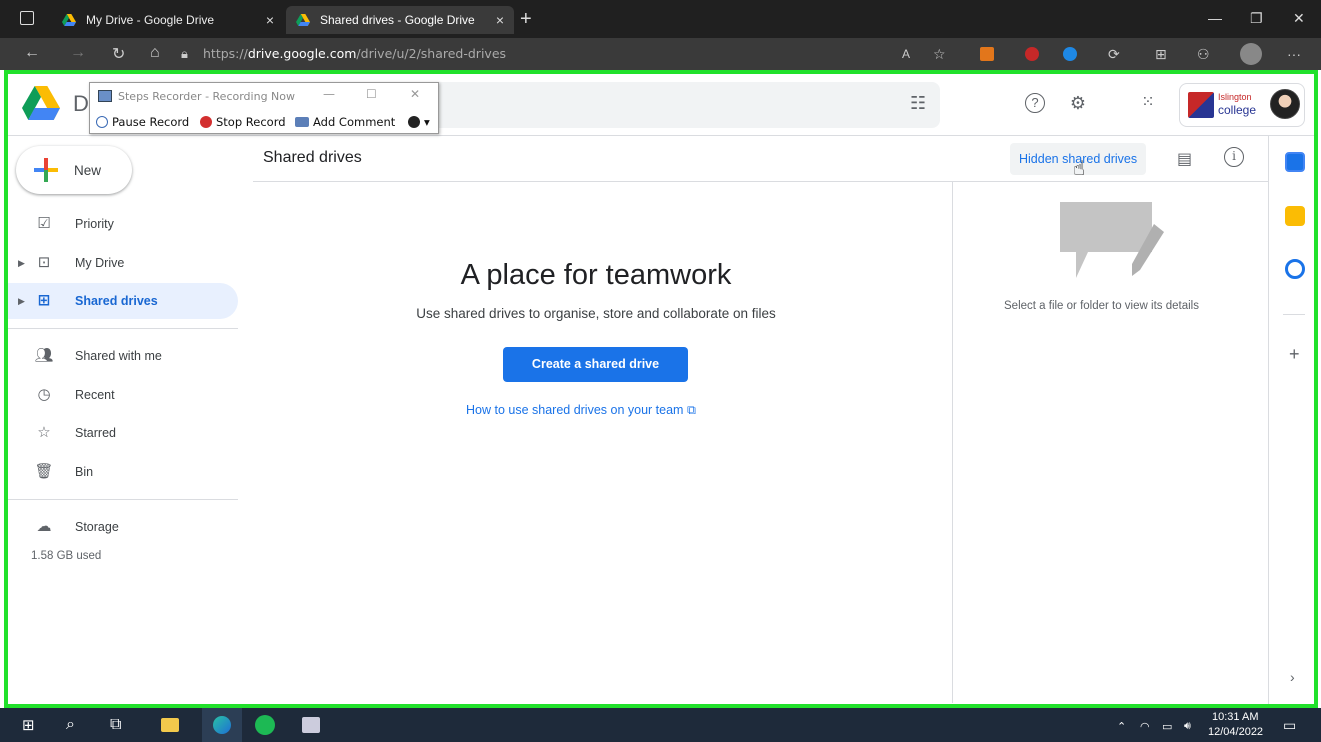 This screenshot has height=742, width=1321. I want to click on sidebar-item-label: Bin, so click(84, 472).